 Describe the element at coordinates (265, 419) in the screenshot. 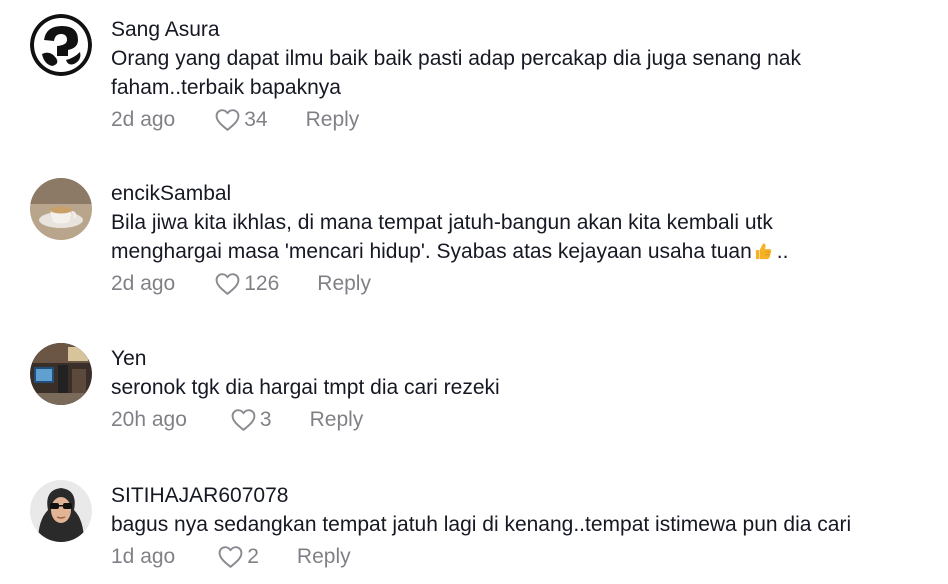

I see `like-count: 3` at that location.